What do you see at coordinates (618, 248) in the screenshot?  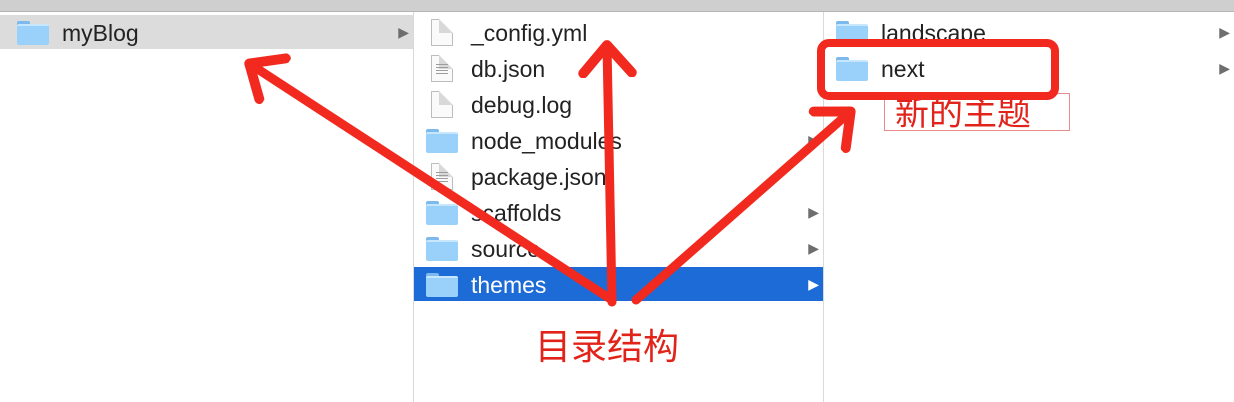 I see `finder-item-source: source ▶` at bounding box center [618, 248].